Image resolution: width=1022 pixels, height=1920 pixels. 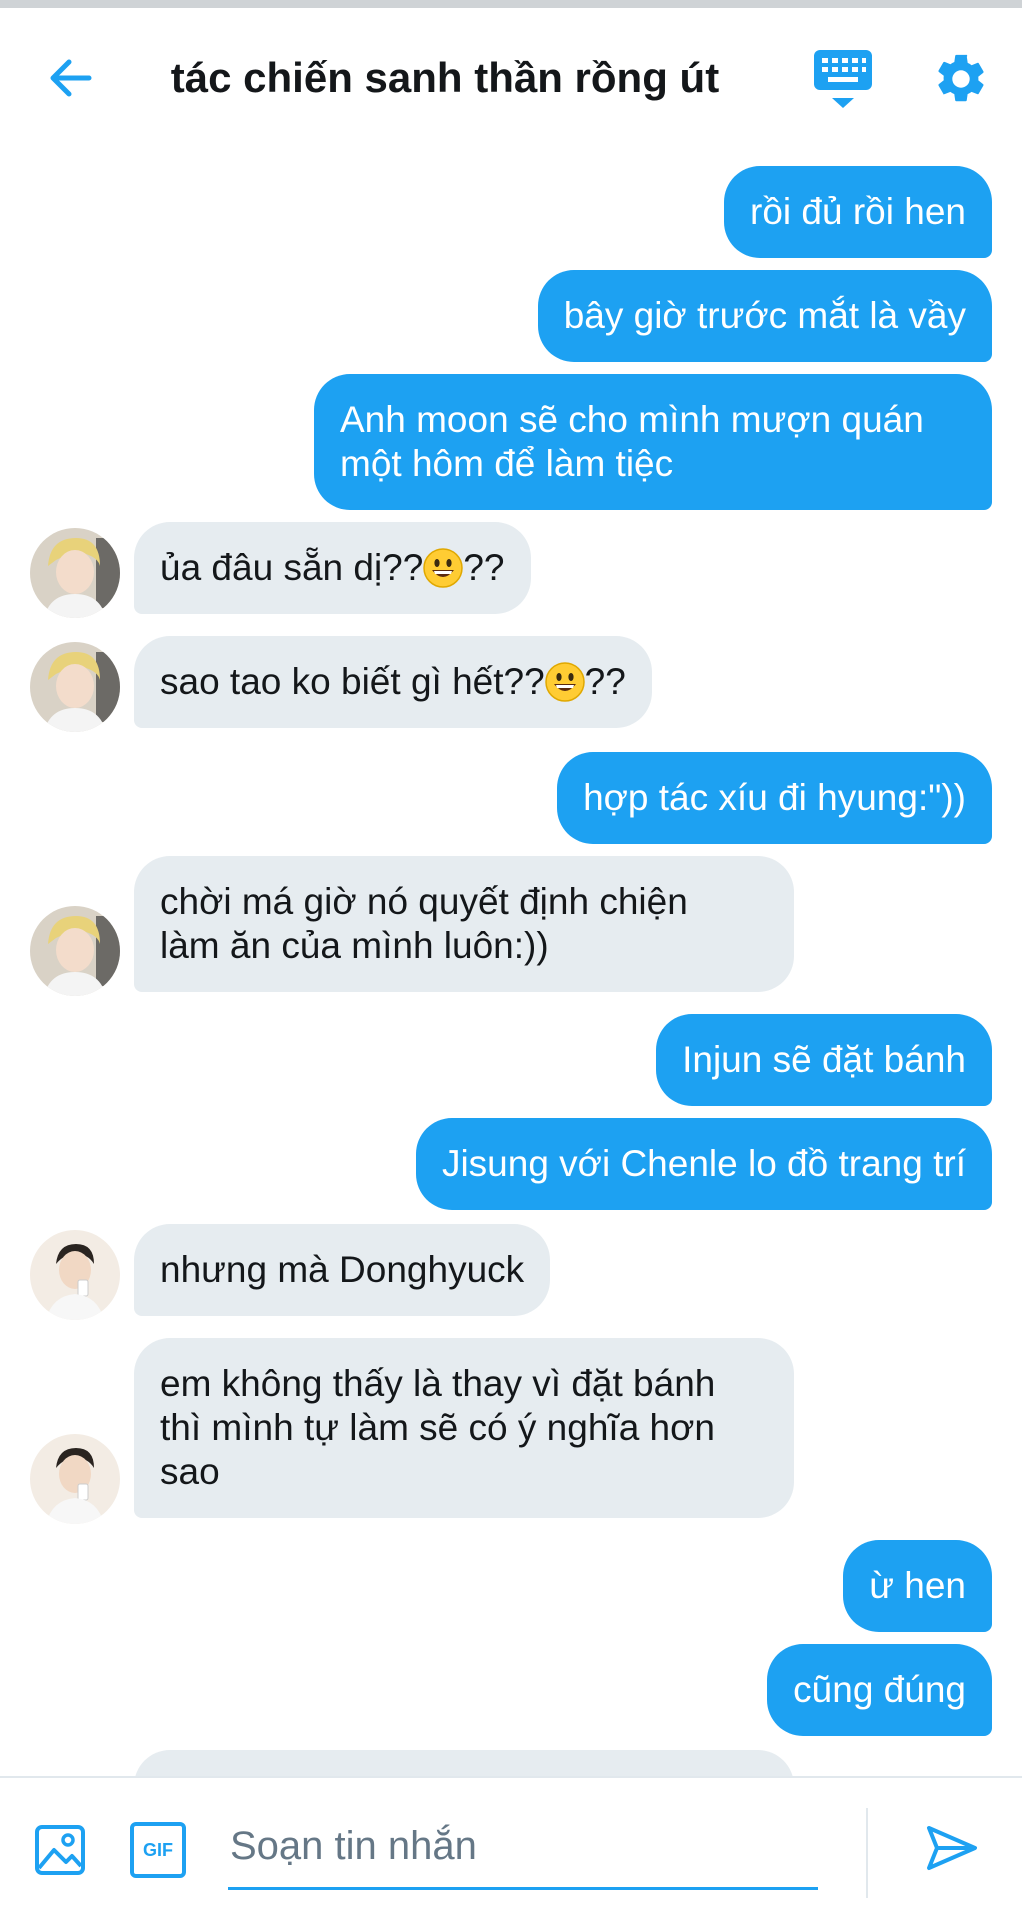 I want to click on composer-divider, so click(x=867, y=1853).